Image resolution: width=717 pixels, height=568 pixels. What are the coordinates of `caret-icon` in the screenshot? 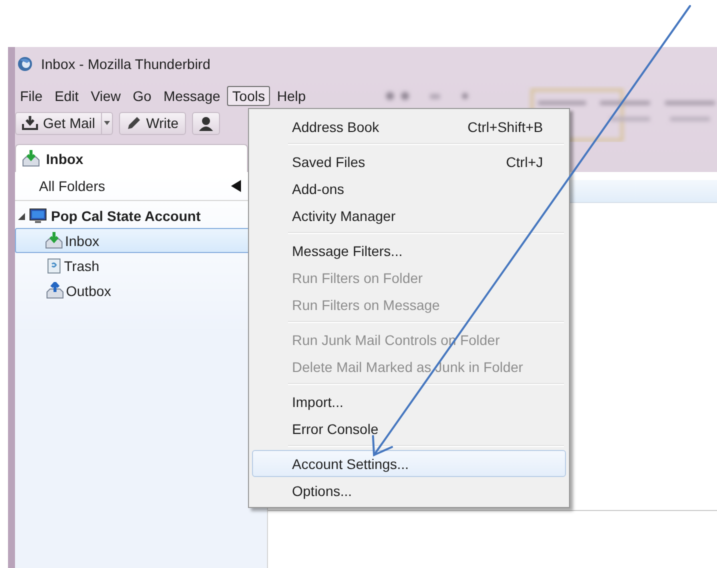 It's located at (107, 123).